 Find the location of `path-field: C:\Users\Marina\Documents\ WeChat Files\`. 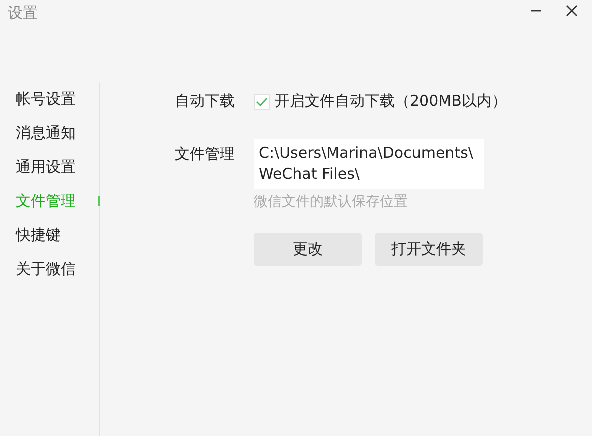

path-field: C:\Users\Marina\Documents\ WeChat Files\ is located at coordinates (369, 164).